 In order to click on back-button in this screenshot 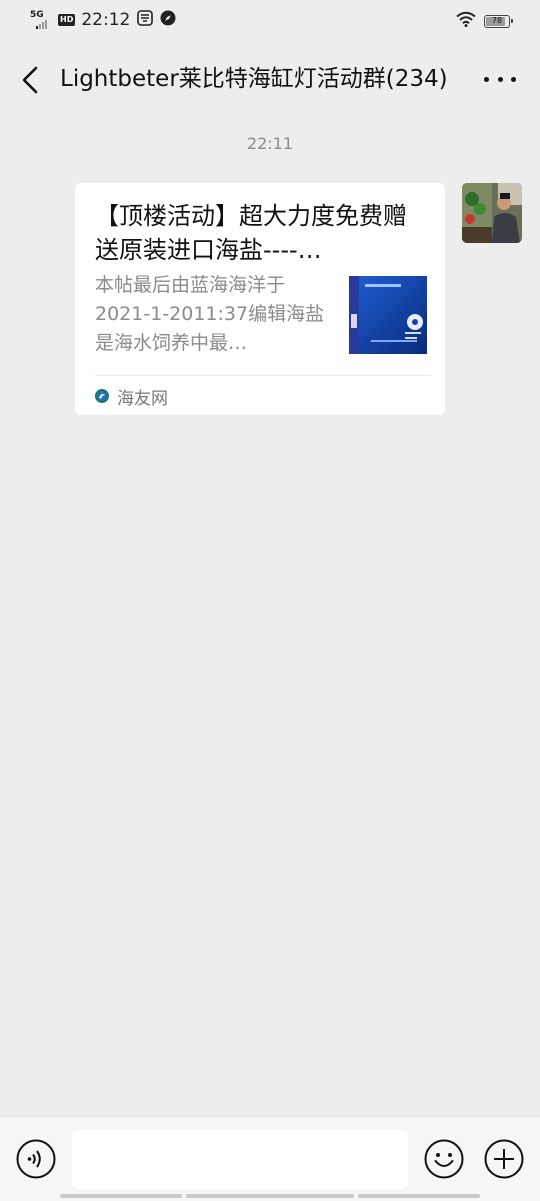, I will do `click(31, 80)`.